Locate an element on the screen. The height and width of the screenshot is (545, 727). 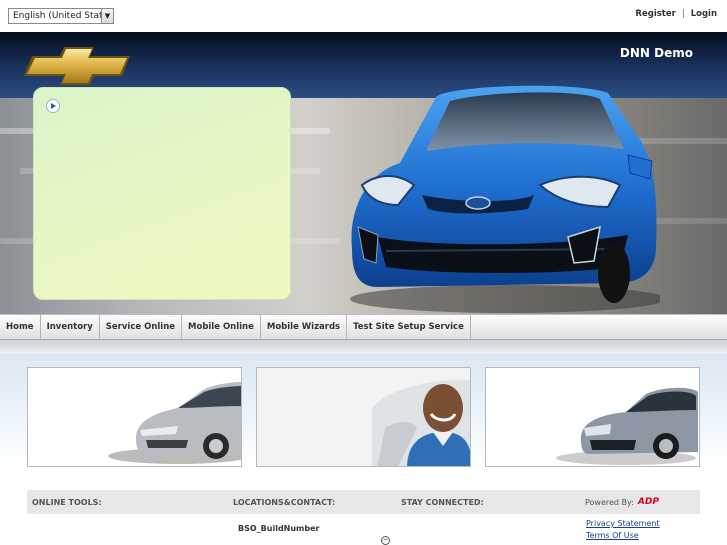
silver-sedan-image is located at coordinates (174, 423).